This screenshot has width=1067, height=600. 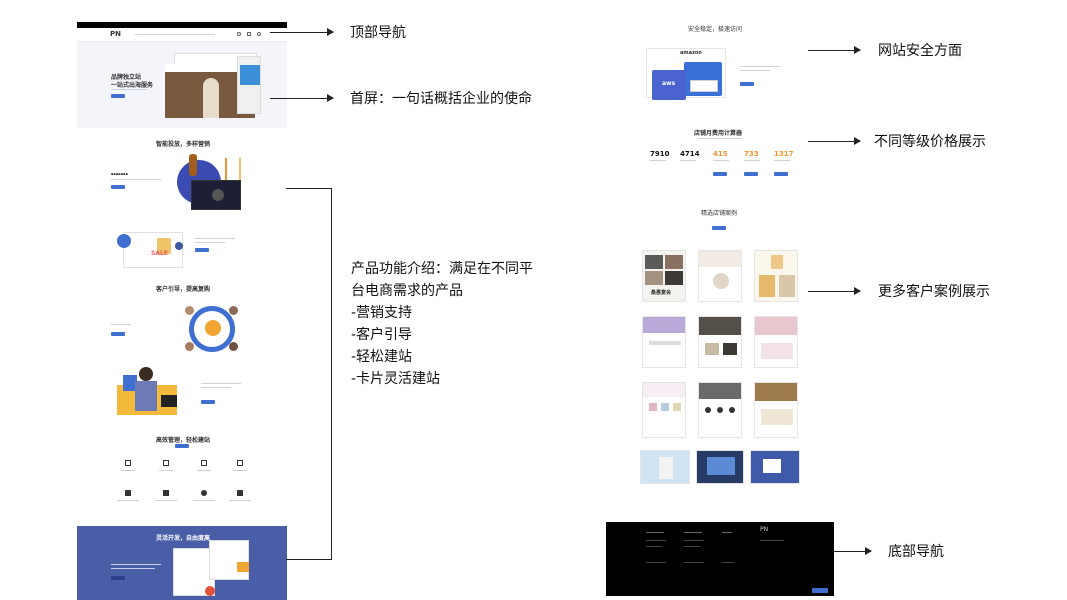 I want to click on customer-graphic, so click(x=212, y=331).